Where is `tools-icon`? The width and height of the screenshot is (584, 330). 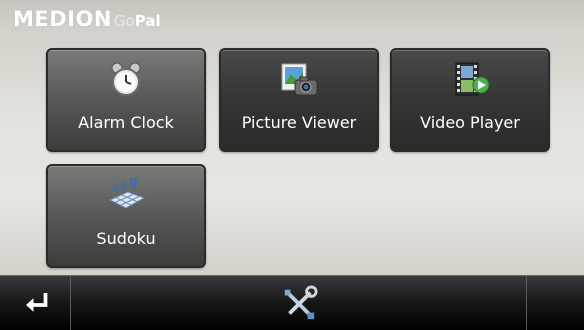
tools-icon is located at coordinates (301, 302).